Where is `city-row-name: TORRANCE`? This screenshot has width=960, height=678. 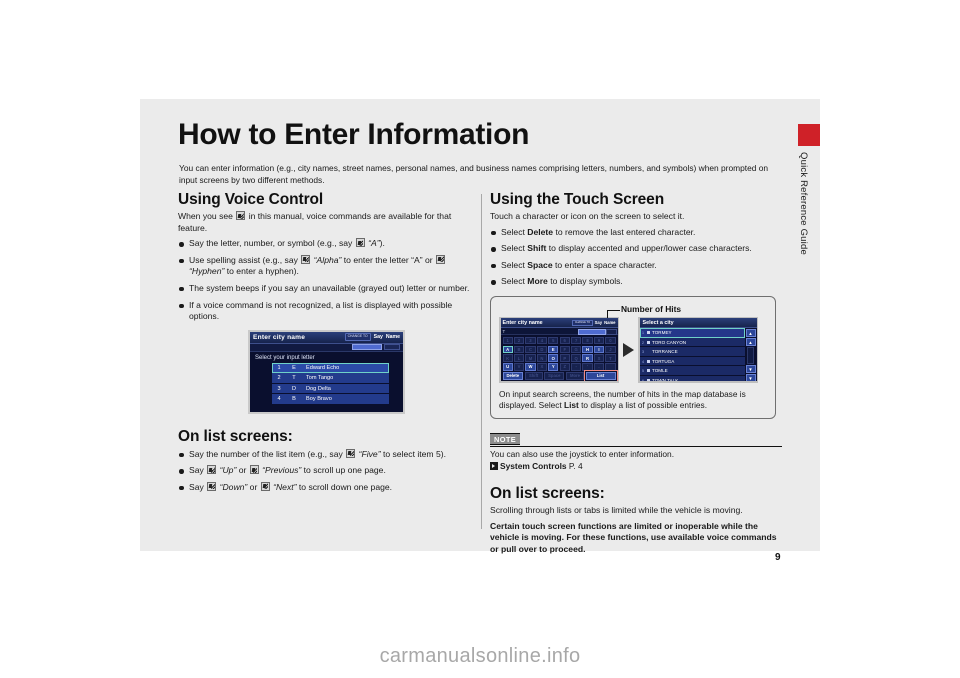 city-row-name: TORRANCE is located at coordinates (665, 352).